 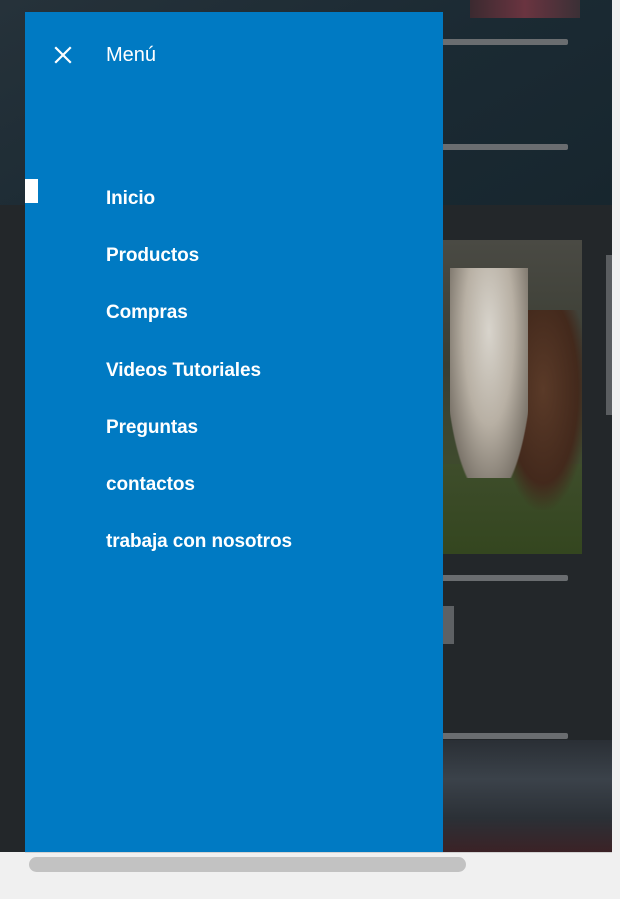 I want to click on photo-white-alpaca, so click(x=489, y=373).